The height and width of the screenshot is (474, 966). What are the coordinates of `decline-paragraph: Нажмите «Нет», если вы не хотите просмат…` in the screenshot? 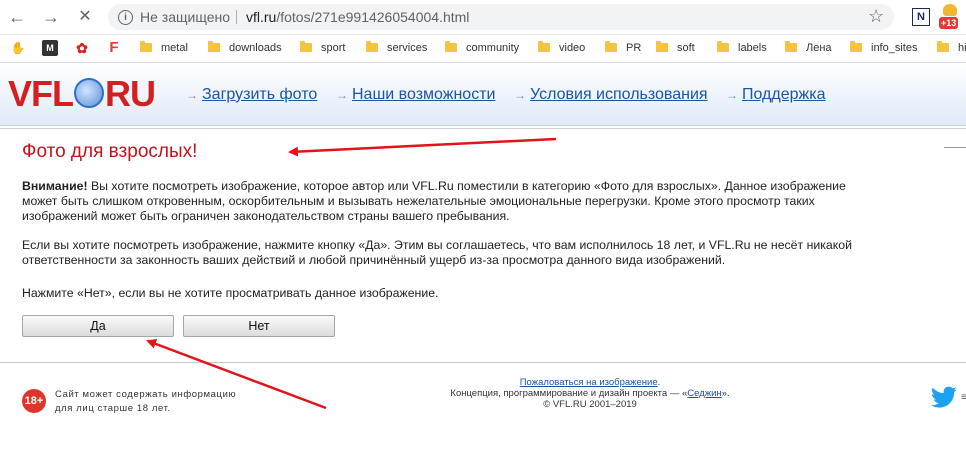 It's located at (230, 293).